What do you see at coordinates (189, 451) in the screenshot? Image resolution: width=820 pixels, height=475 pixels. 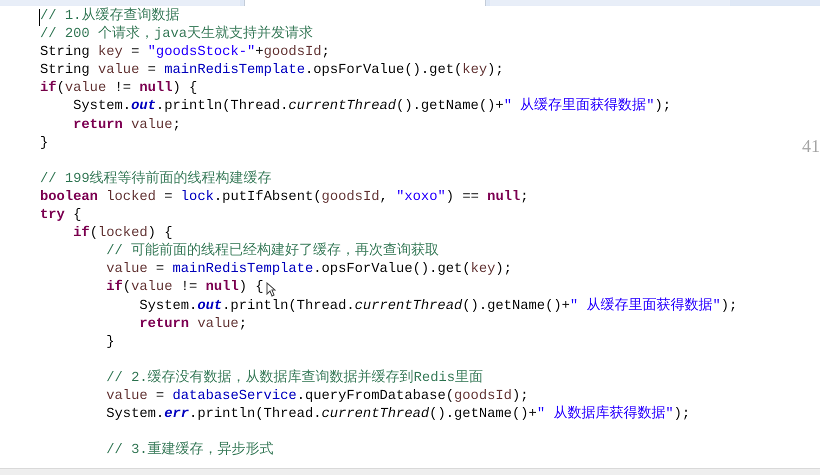 I see `code-line: // 3.重建缓存，异步形式` at bounding box center [189, 451].